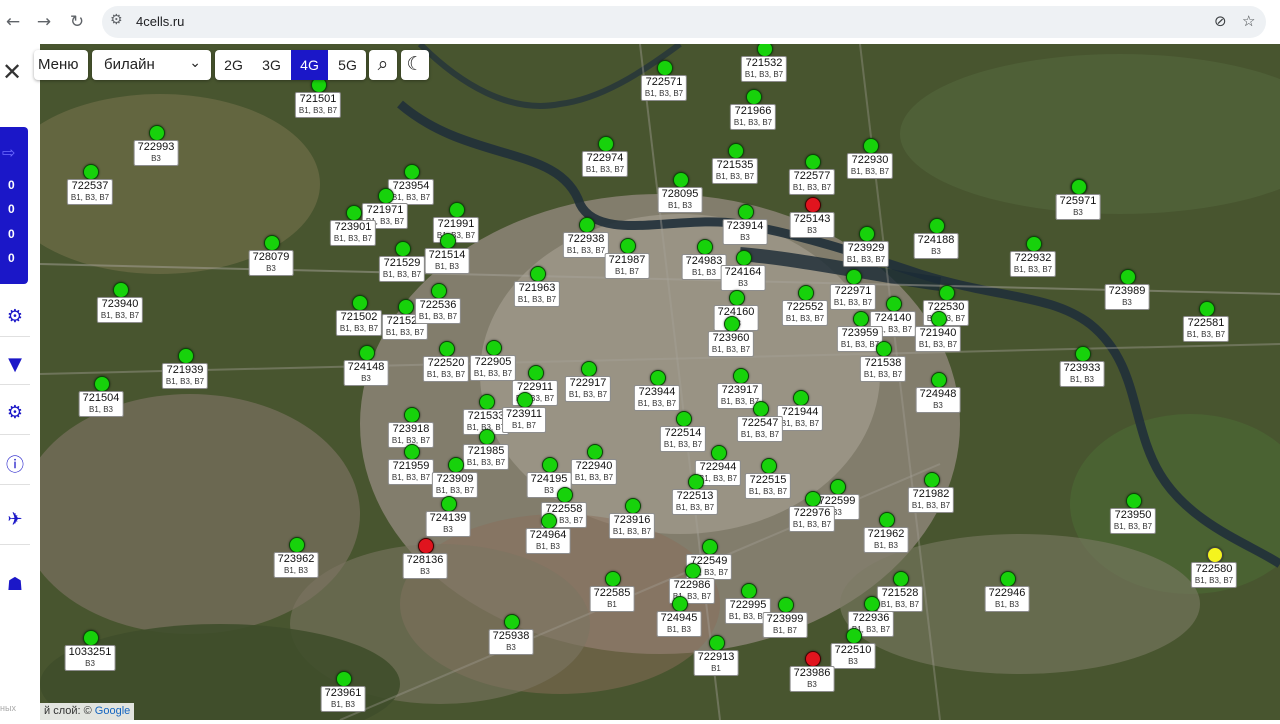 The image size is (1280, 724). I want to click on tower-label: 722585 B1, so click(612, 599).